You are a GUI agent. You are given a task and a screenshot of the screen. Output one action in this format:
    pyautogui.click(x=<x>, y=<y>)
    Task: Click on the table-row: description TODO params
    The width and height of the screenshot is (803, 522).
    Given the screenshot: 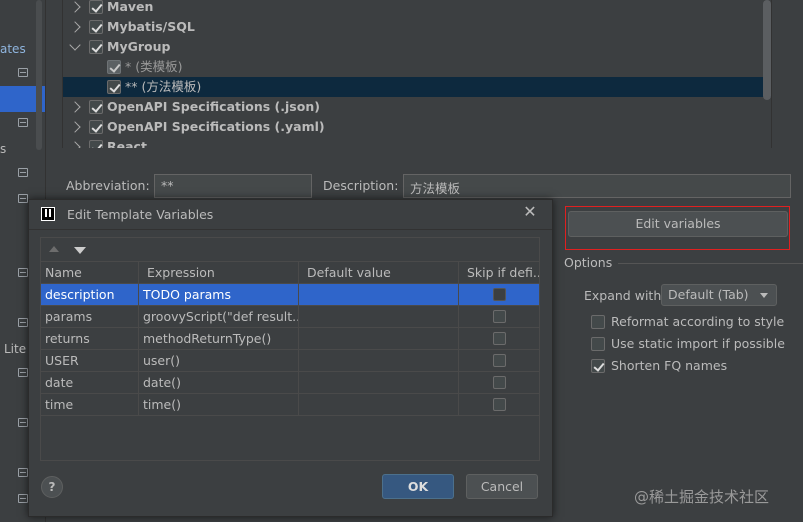 What is the action you would take?
    pyautogui.click(x=290, y=295)
    